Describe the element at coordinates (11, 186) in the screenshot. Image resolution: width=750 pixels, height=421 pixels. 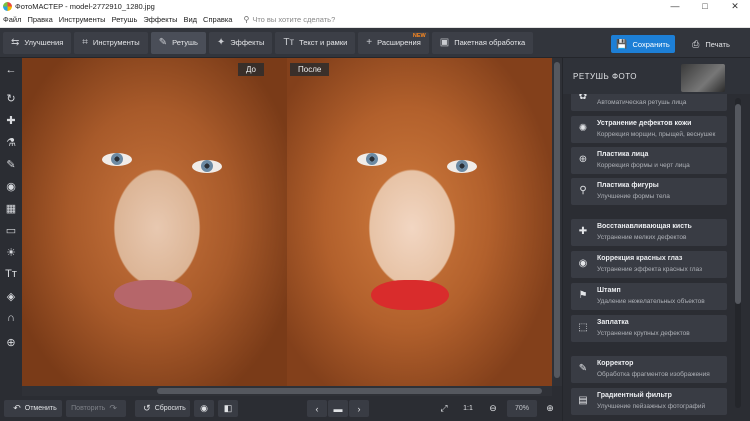
I see `radial-filter-icon: ◉` at that location.